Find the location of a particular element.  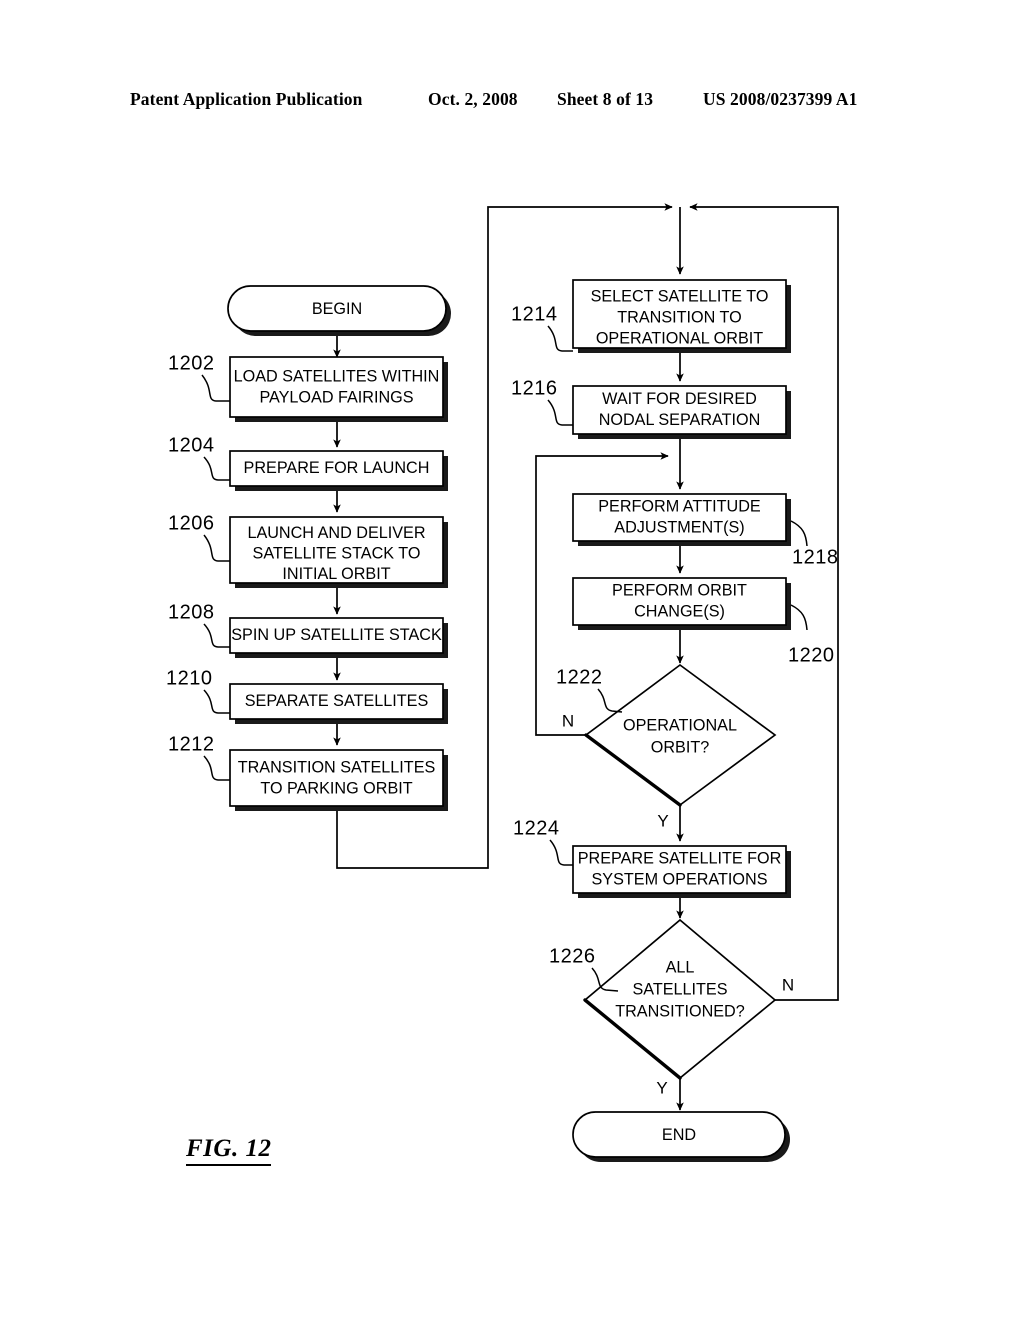

node-1224-line2: SYSTEM OPERATIONS is located at coordinates (680, 879).